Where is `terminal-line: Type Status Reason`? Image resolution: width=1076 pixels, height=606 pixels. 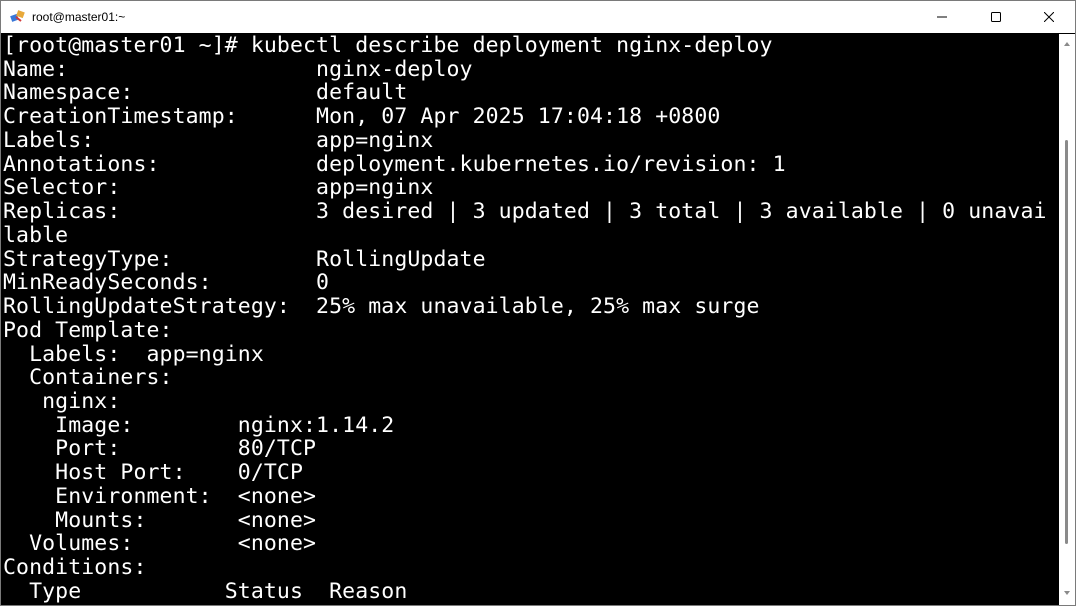
terminal-line: Type Status Reason is located at coordinates (205, 591).